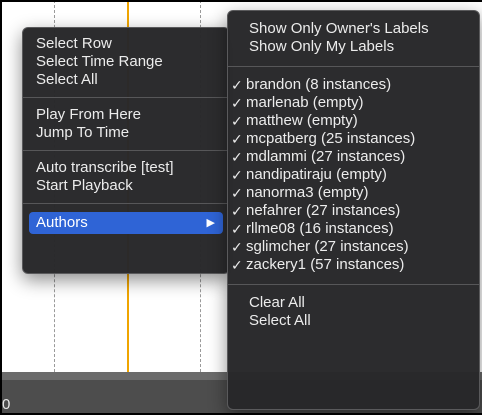 Image resolution: width=482 pixels, height=415 pixels. I want to click on menu-item-select-time-range: Select Time Range, so click(126, 62).